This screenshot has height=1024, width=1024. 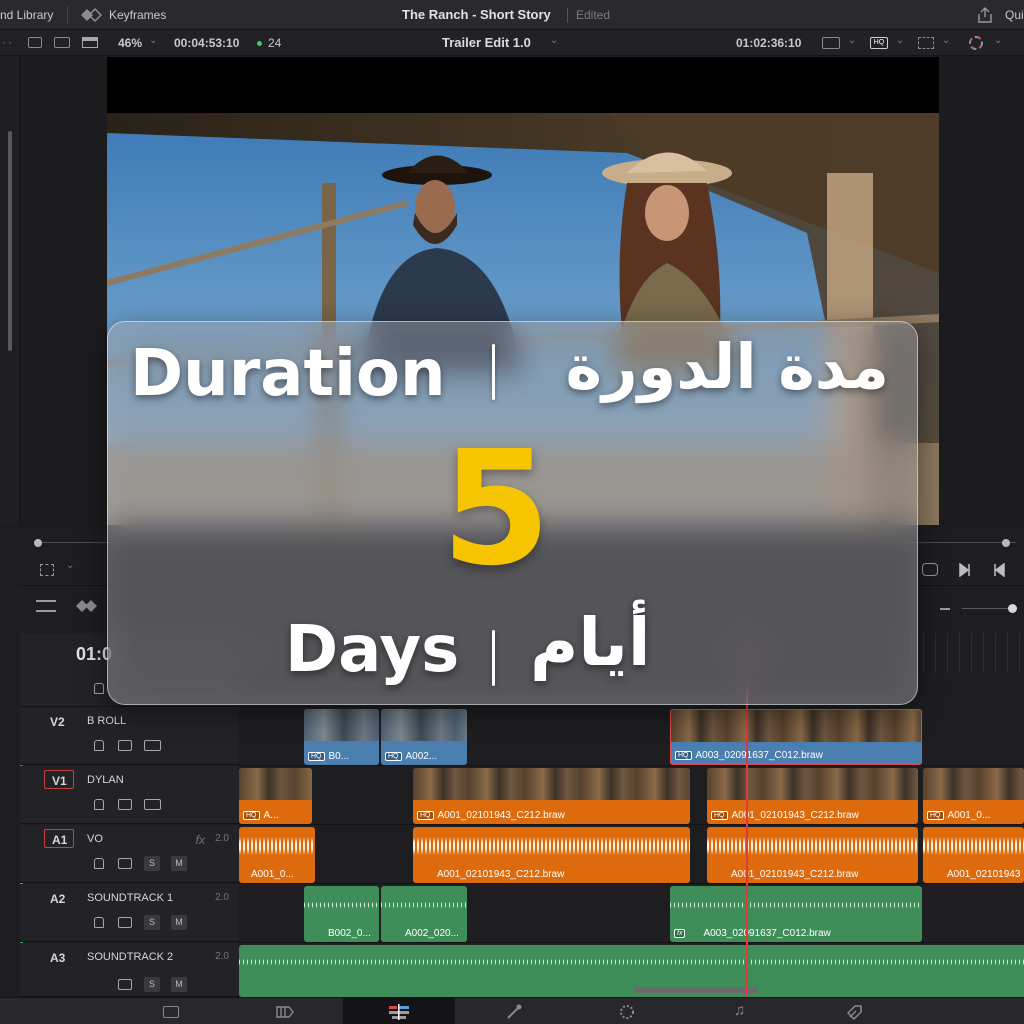 What do you see at coordinates (1014, 15) in the screenshot?
I see `quick-export-button: Qui` at bounding box center [1014, 15].